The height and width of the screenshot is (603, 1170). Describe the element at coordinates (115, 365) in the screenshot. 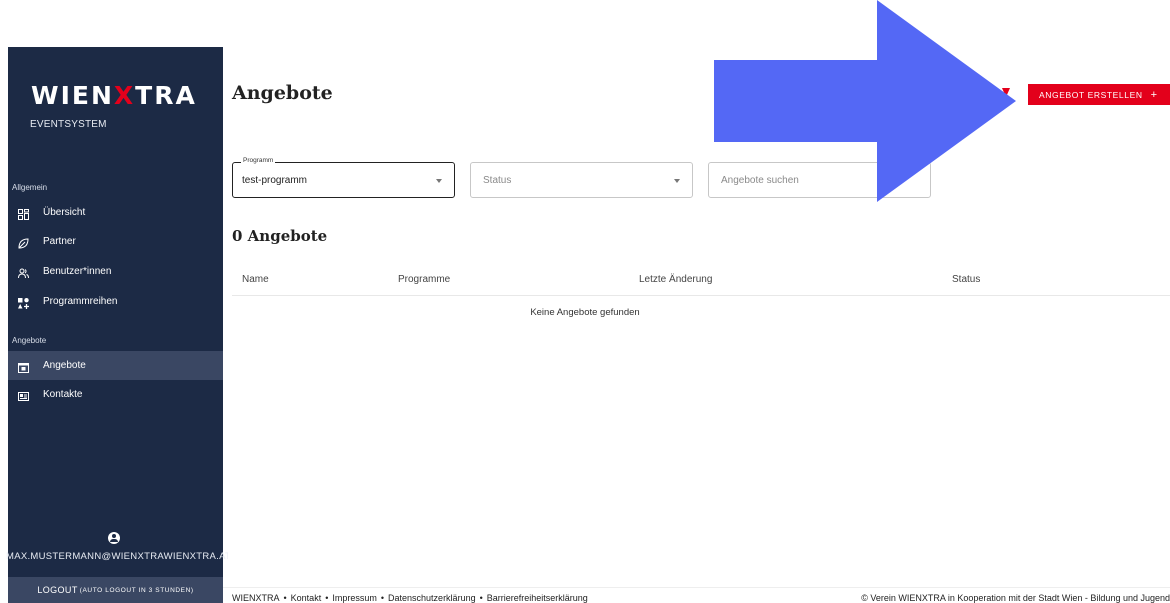

I see `sidebar-item-offers: Angebote` at that location.